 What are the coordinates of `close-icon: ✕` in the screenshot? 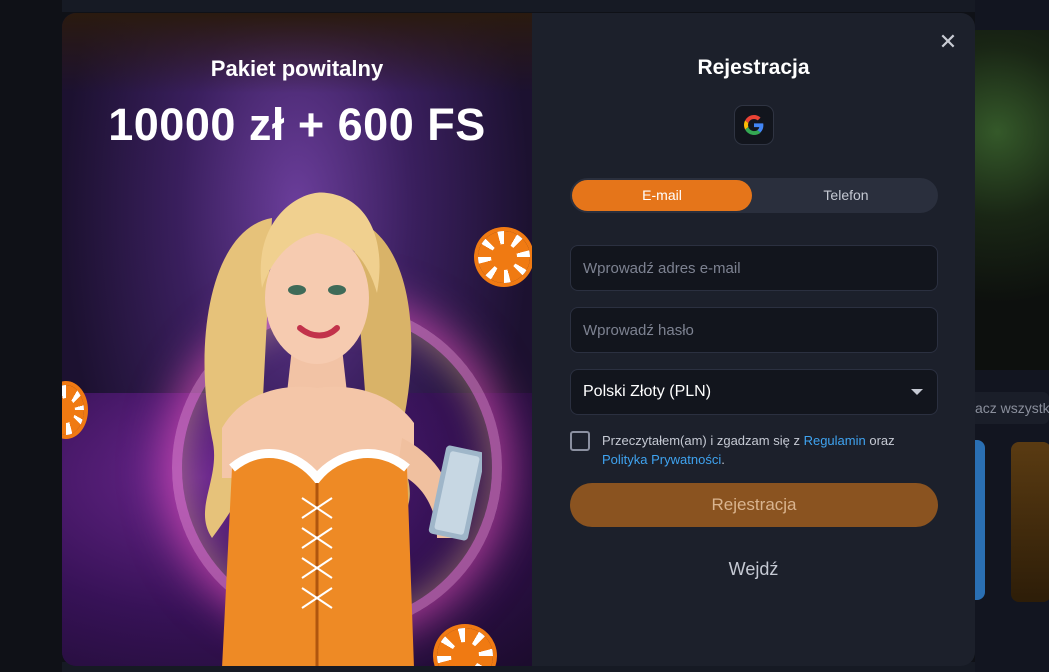 It's located at (948, 42).